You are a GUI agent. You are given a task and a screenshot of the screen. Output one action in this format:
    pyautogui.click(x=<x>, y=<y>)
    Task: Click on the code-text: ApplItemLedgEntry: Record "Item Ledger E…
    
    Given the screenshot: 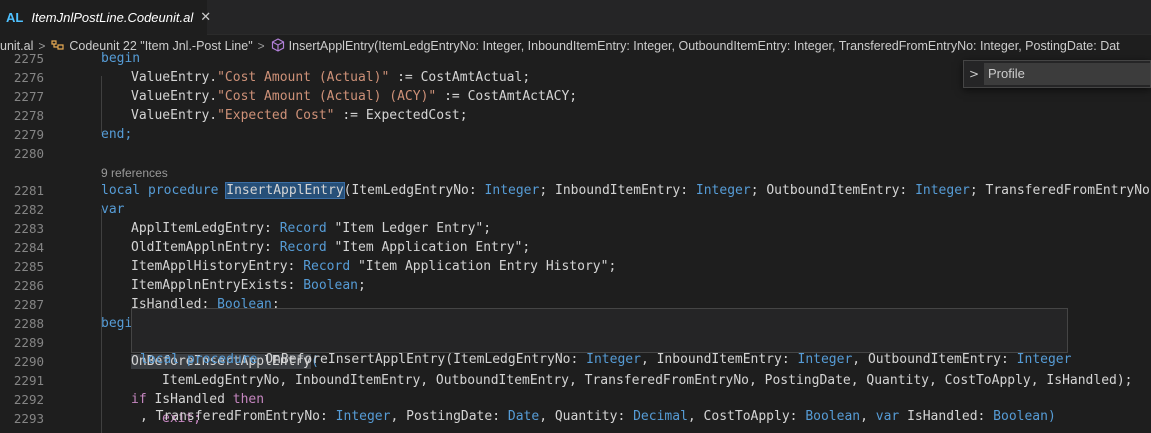 What is the action you would take?
    pyautogui.click(x=311, y=228)
    